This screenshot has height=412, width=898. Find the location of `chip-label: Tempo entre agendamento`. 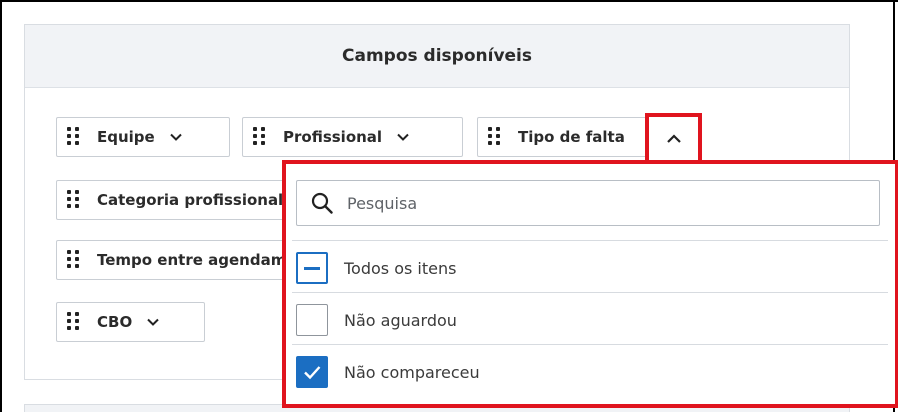

chip-label: Tempo entre agendamento is located at coordinates (196, 260).